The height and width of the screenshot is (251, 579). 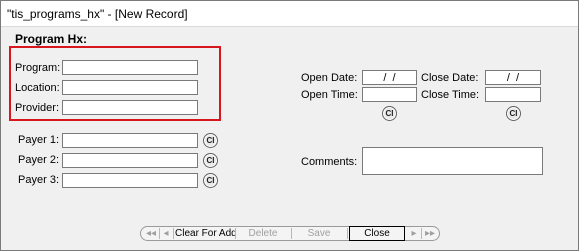 I want to click on close-time-field, so click(x=513, y=94).